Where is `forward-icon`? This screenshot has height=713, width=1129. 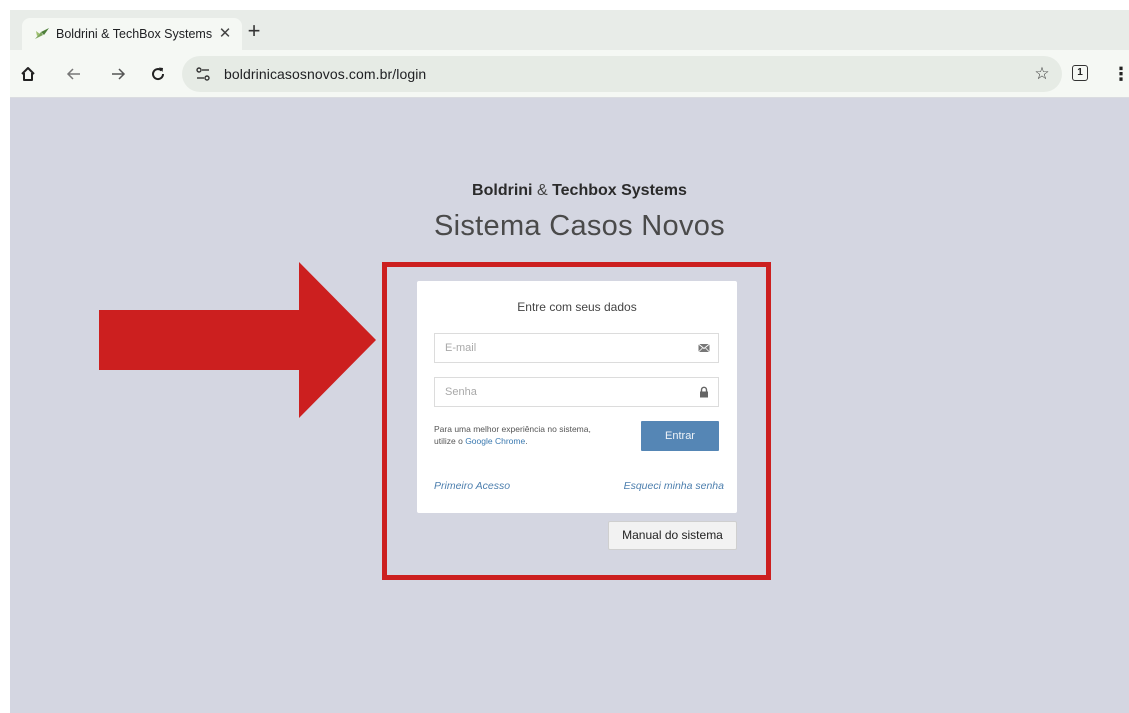 forward-icon is located at coordinates (118, 74).